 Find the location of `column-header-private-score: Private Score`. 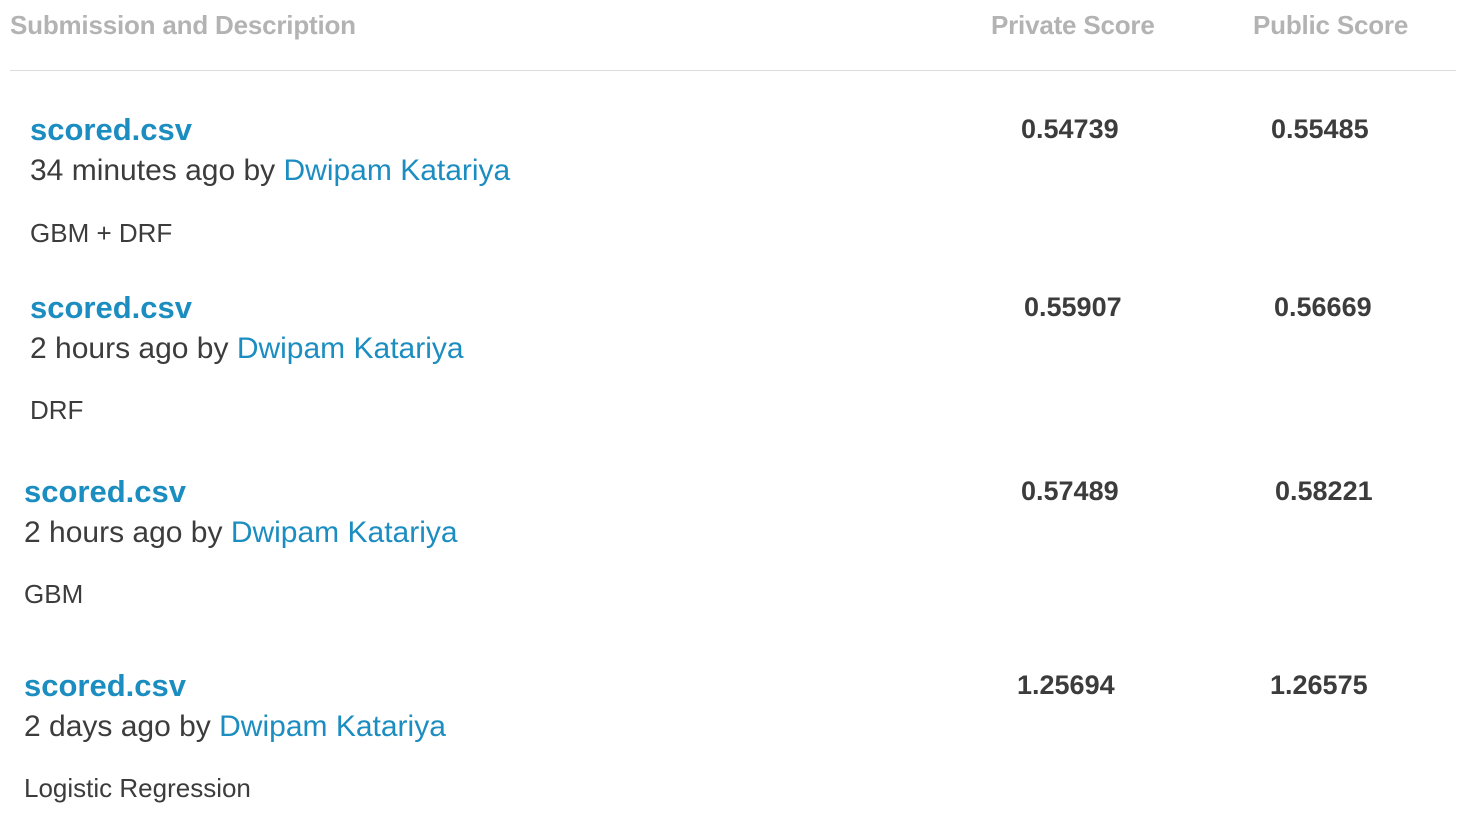

column-header-private-score: Private Score is located at coordinates (1073, 25).